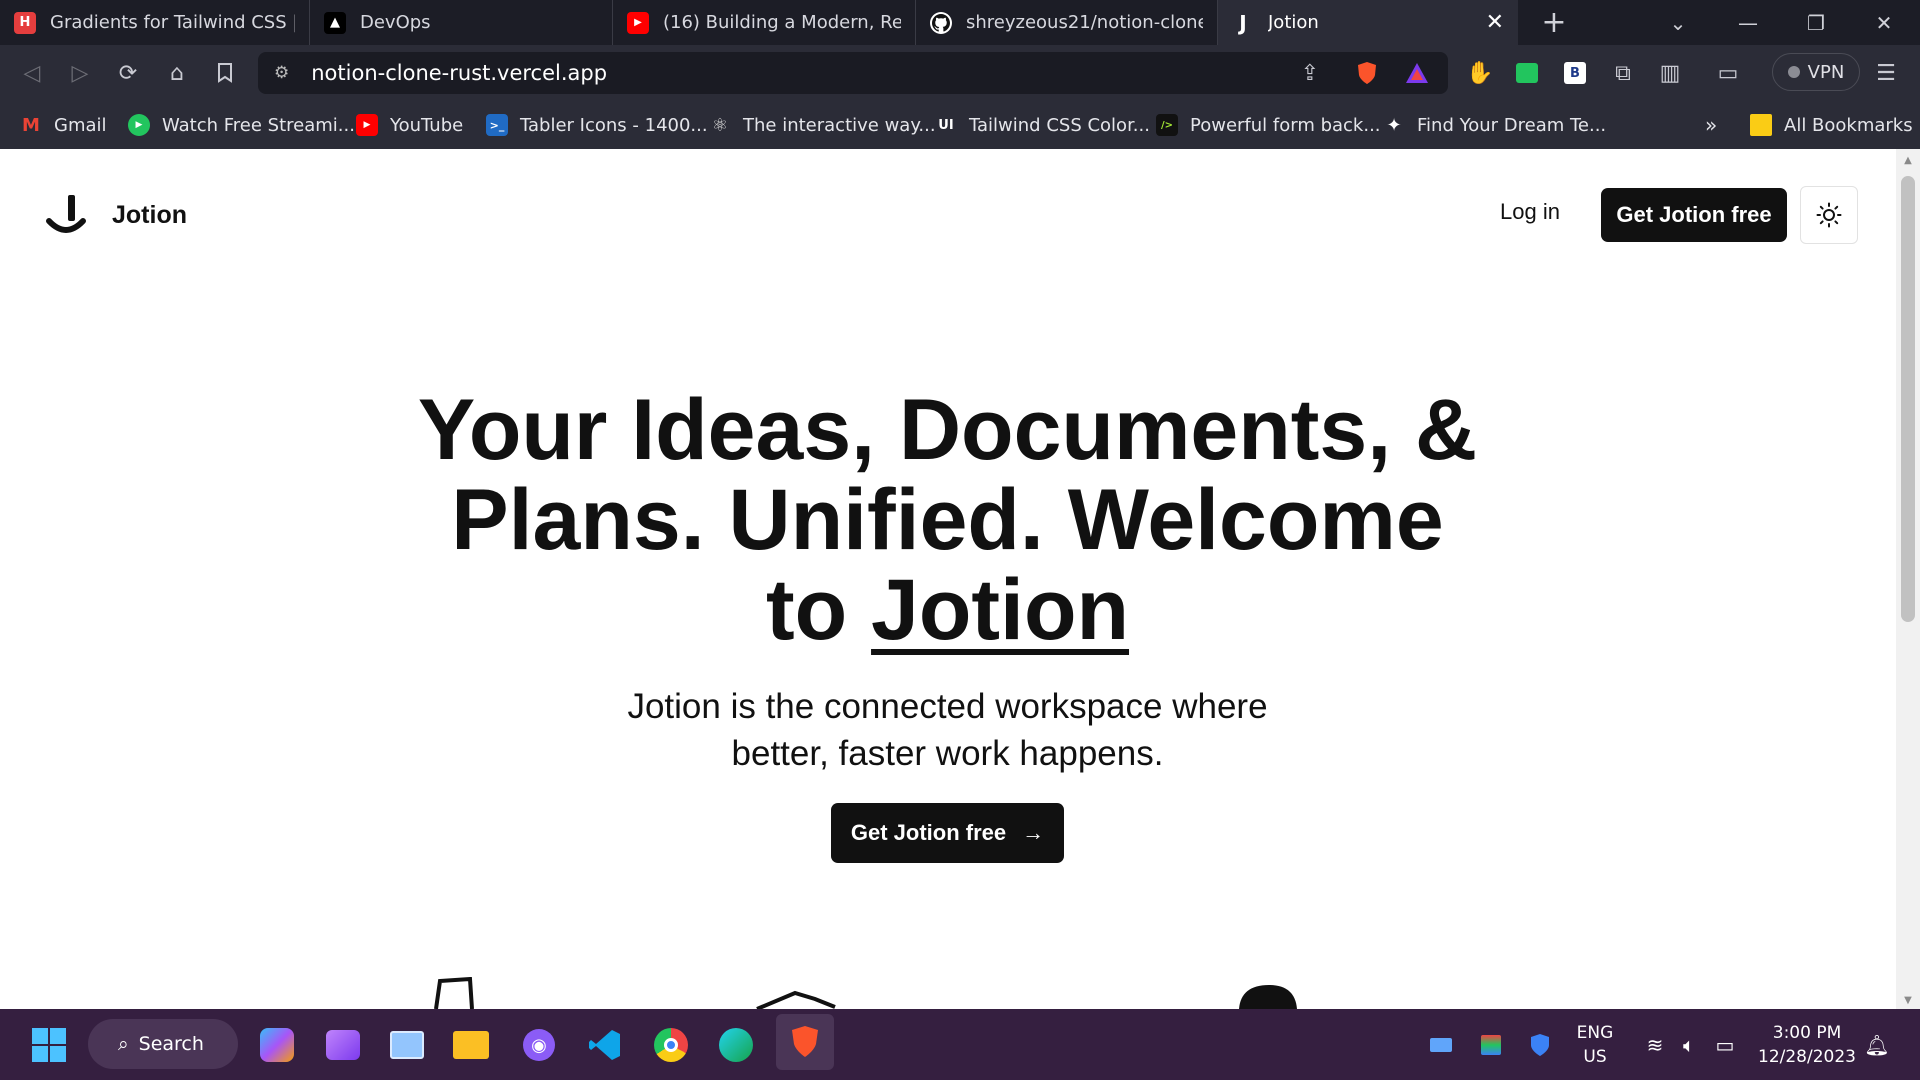 This screenshot has height=1080, width=1920. What do you see at coordinates (177, 73) in the screenshot?
I see `home-icon: ⌂` at bounding box center [177, 73].